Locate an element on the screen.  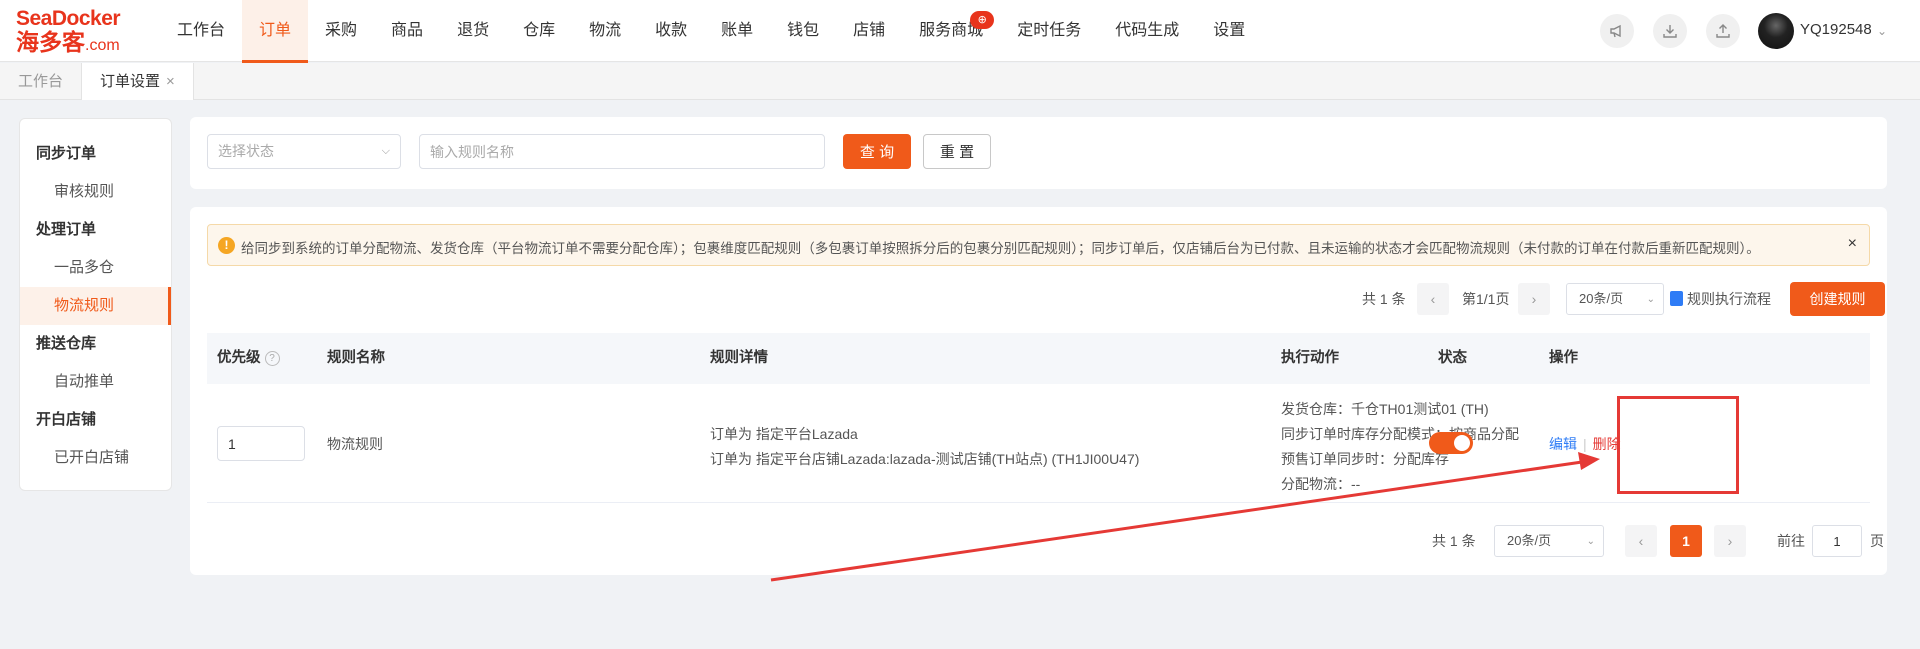
tab-order-settings-label: 订单设置 is located at coordinates (130, 81).